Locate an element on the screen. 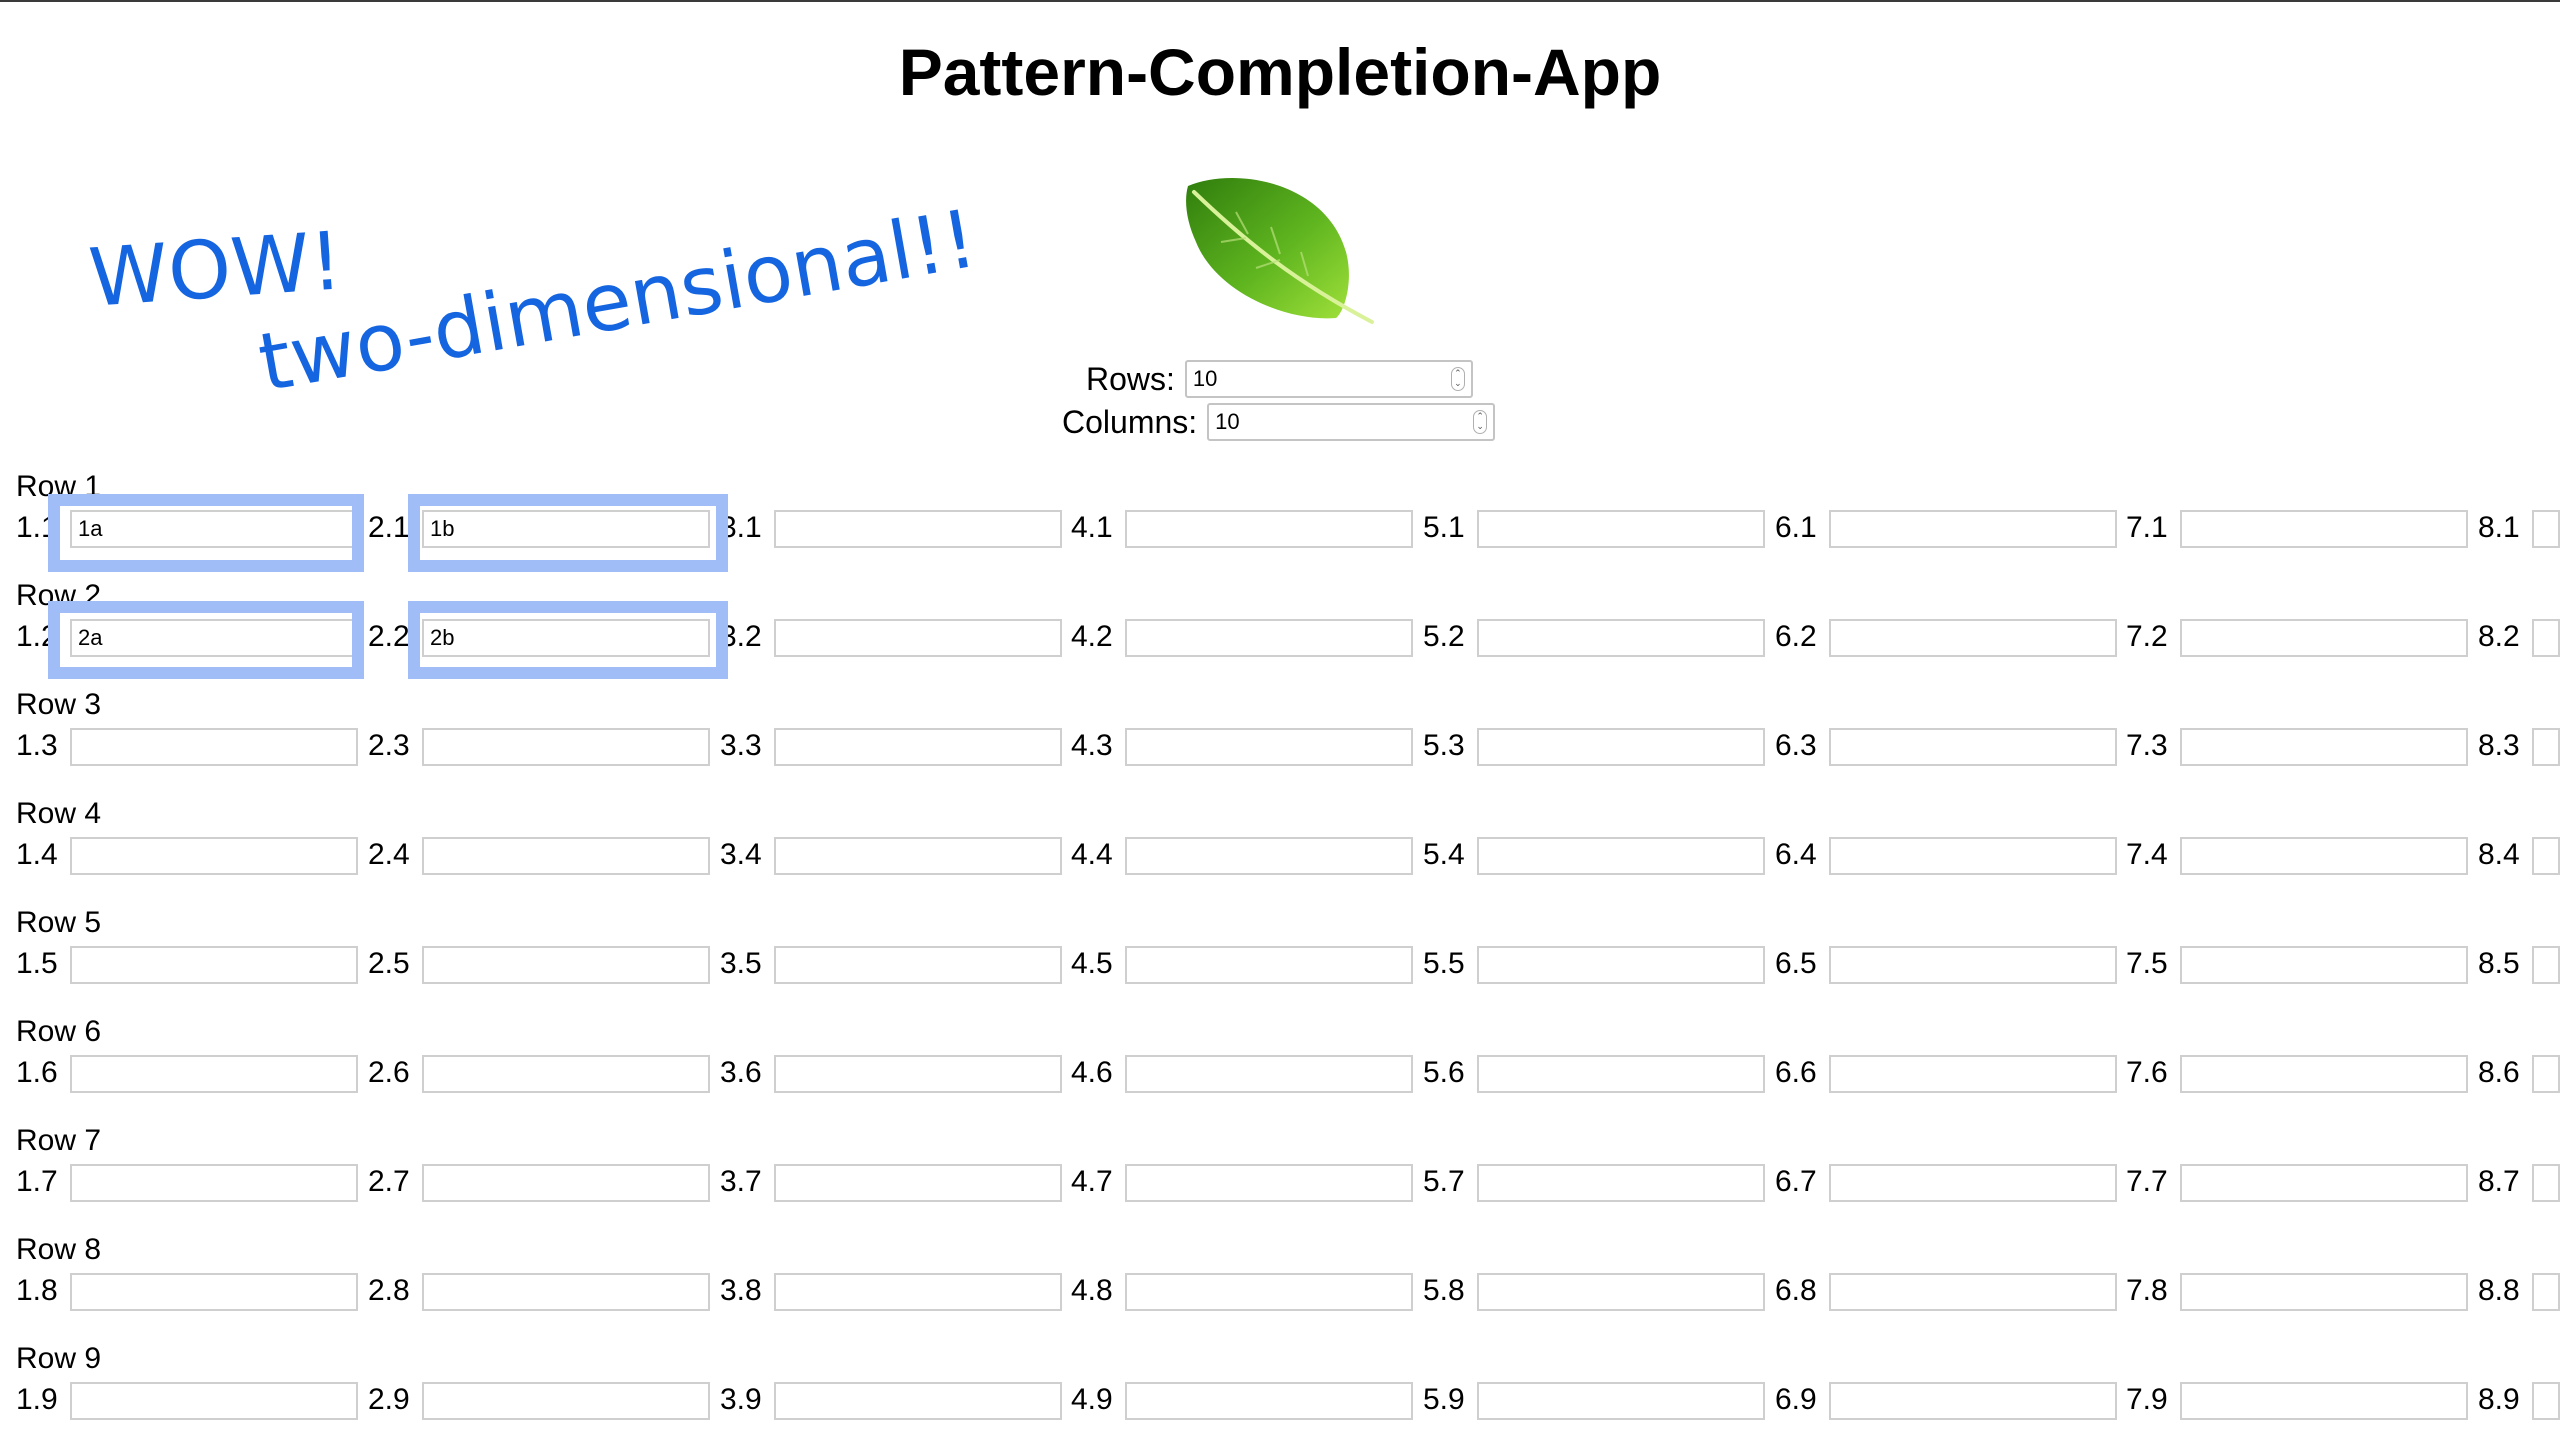 The width and height of the screenshot is (2560, 1451). columns-input: 10 ⌃ ⌄ is located at coordinates (1351, 422).